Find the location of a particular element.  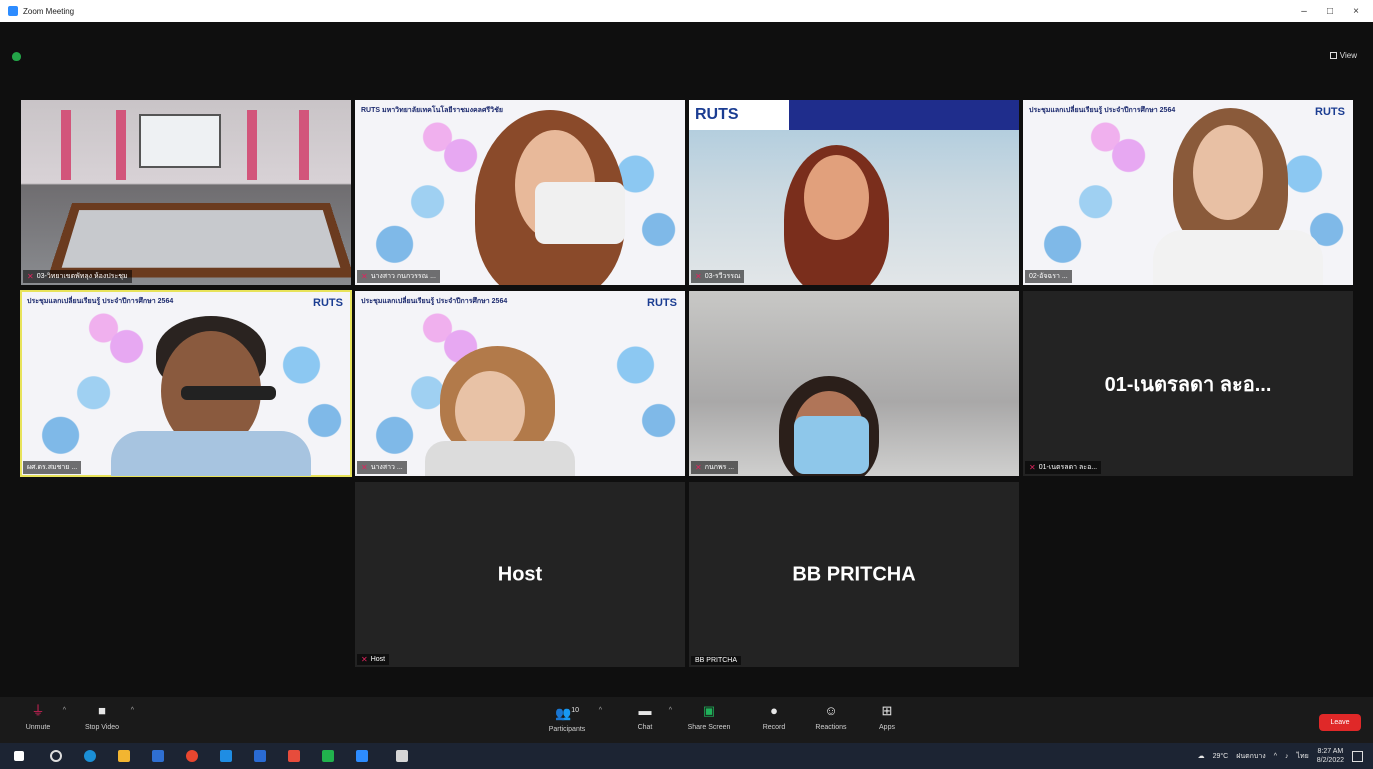

participant-display-name: Host is located at coordinates (520, 574).